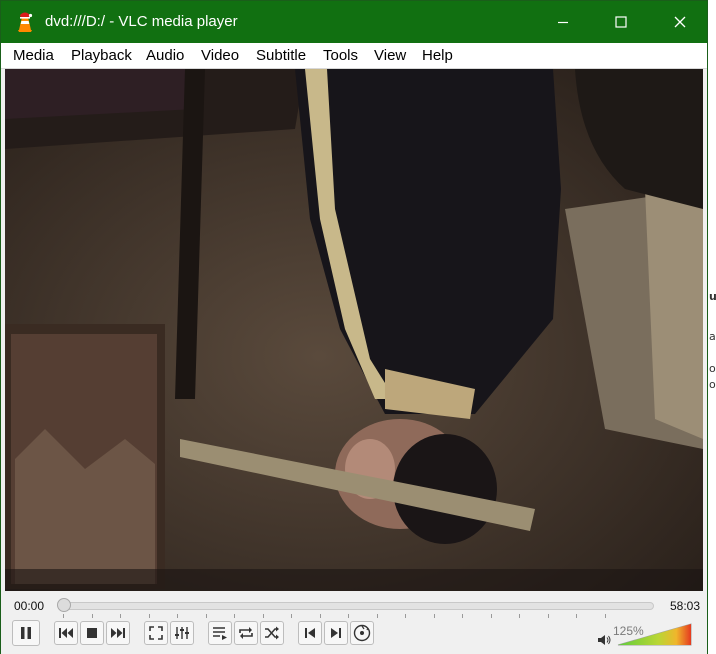  Describe the element at coordinates (220, 55) in the screenshot. I see `menu-video: Video` at that location.